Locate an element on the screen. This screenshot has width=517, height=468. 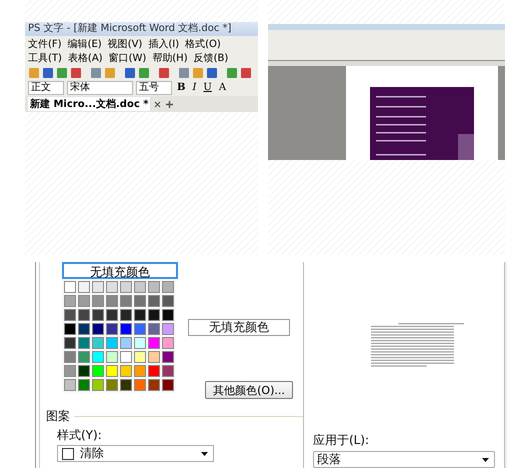
menu-item: 帮助(H) is located at coordinates (170, 58).